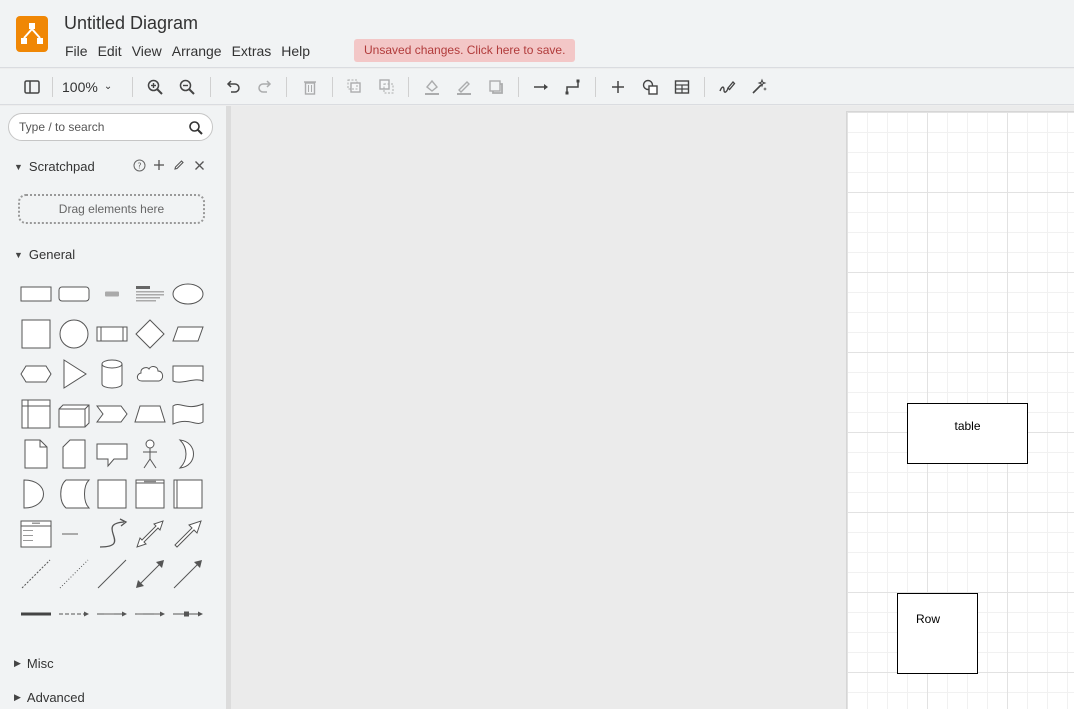 This screenshot has height=709, width=1074. I want to click on node-label: table, so click(967, 426).